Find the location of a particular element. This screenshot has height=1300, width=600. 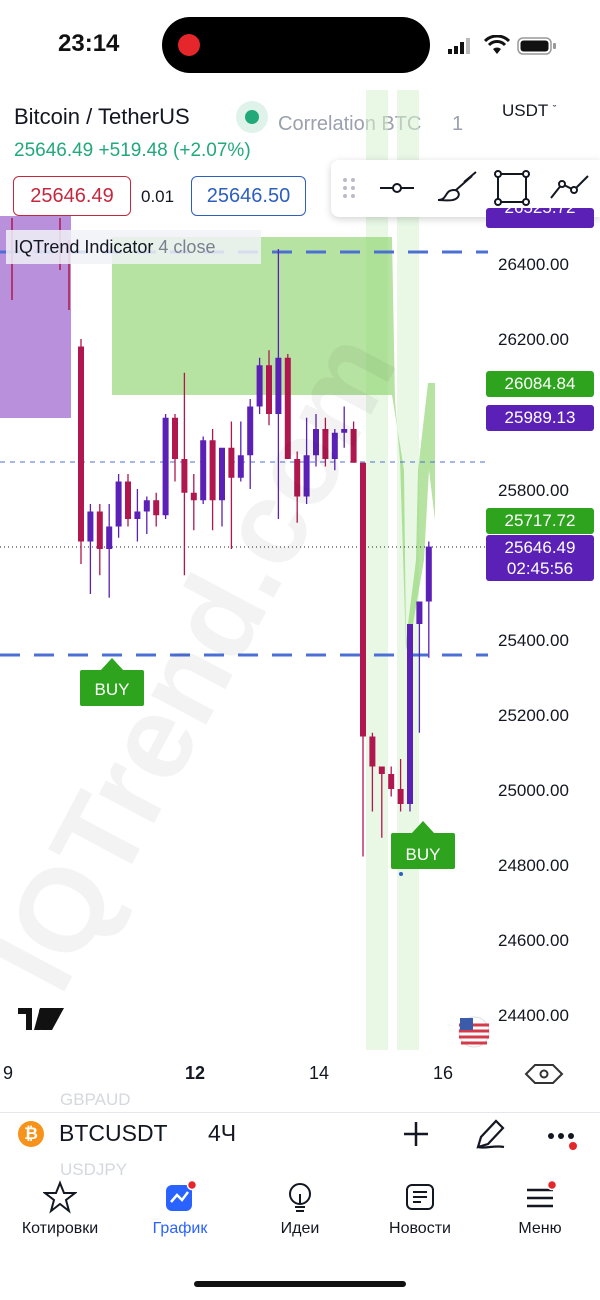

tab-menu: Меню is located at coordinates (540, 1209).